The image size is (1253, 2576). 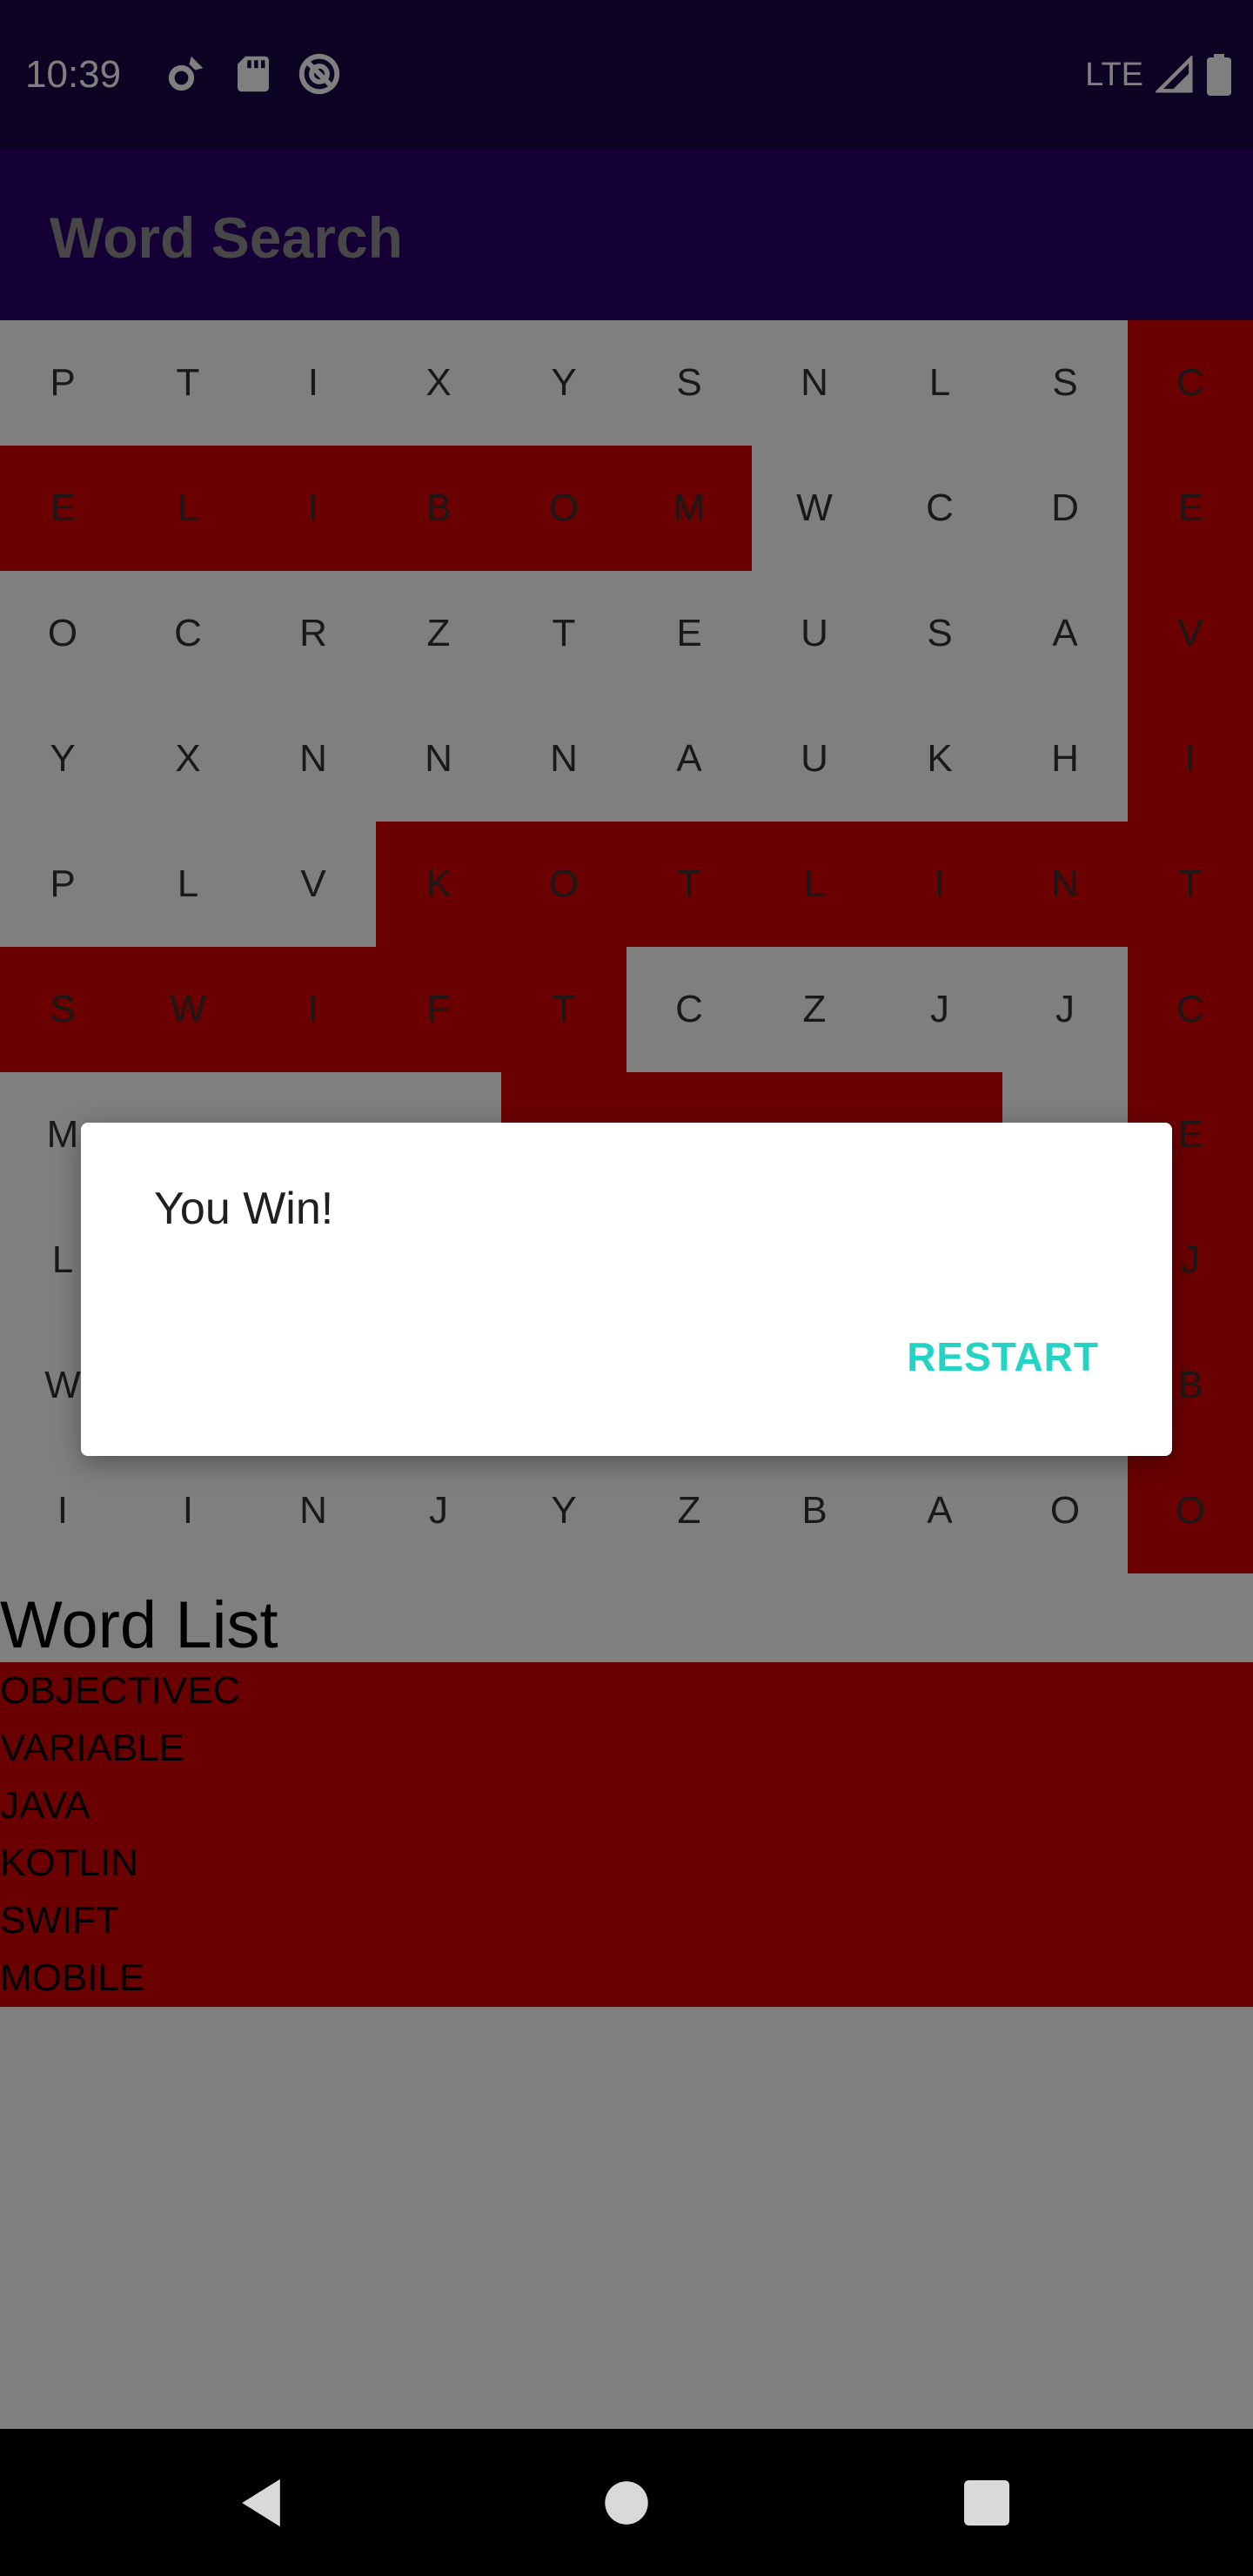 What do you see at coordinates (626, 1289) in the screenshot?
I see `win-dialog: You Win! RESTART` at bounding box center [626, 1289].